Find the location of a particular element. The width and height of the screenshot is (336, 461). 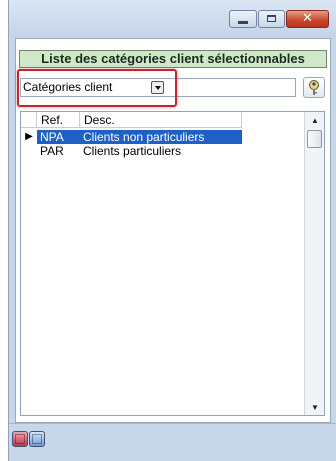

maximize-button is located at coordinates (271, 19).